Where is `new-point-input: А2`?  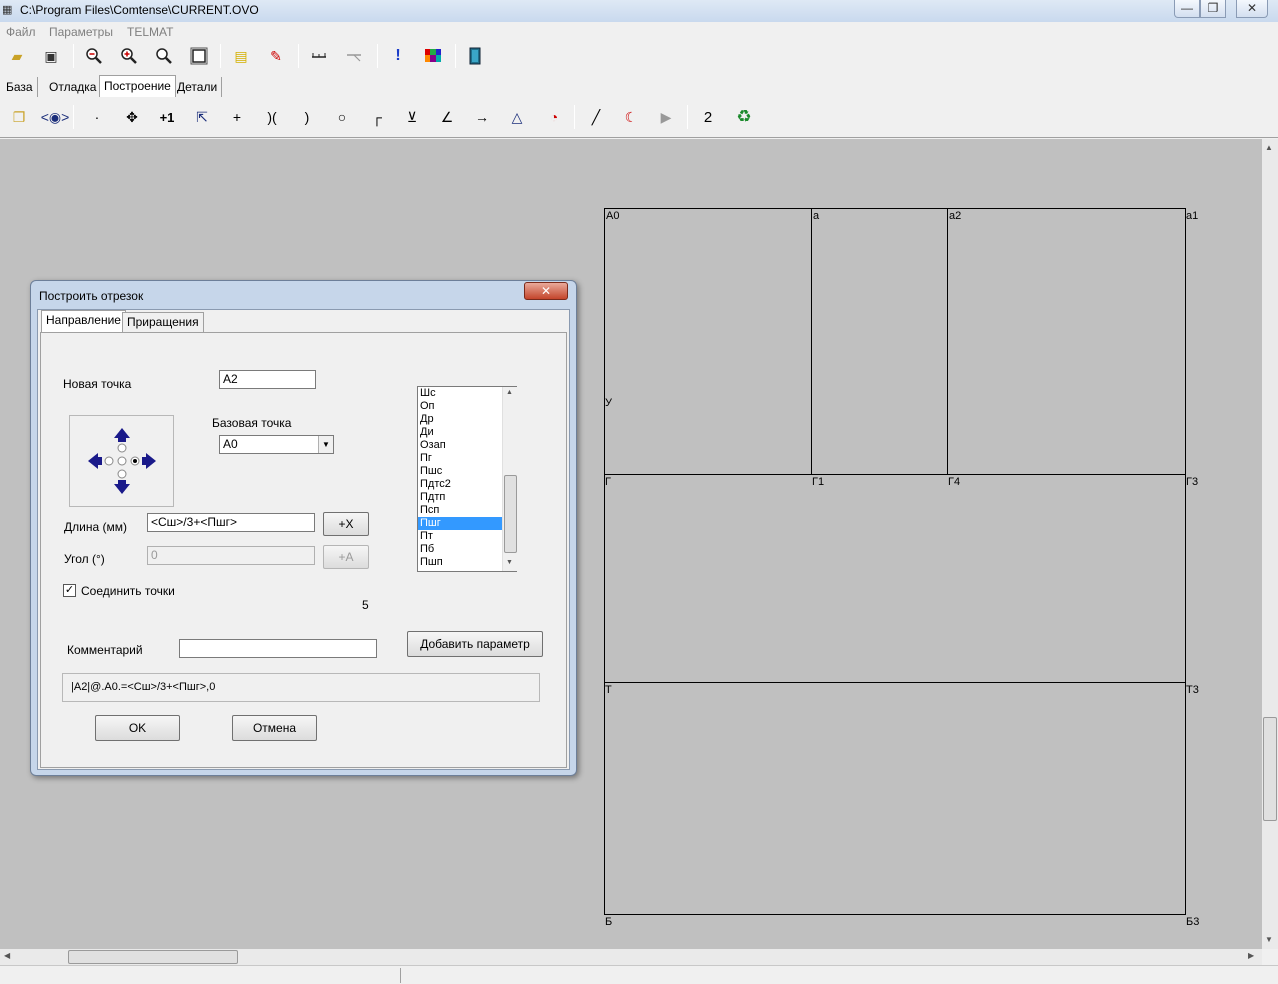 new-point-input: А2 is located at coordinates (267, 379).